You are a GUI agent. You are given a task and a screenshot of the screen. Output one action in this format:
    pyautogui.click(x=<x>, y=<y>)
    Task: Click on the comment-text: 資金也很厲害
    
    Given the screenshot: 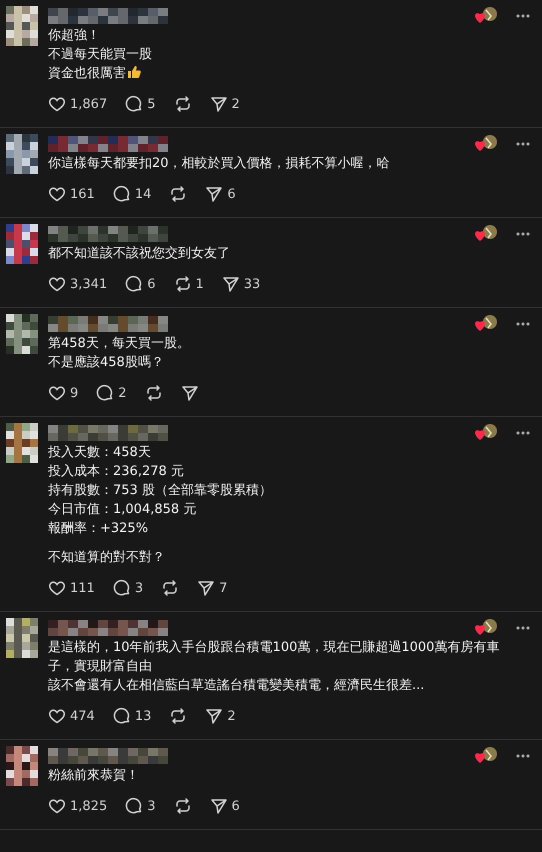 What is the action you would take?
    pyautogui.click(x=291, y=73)
    